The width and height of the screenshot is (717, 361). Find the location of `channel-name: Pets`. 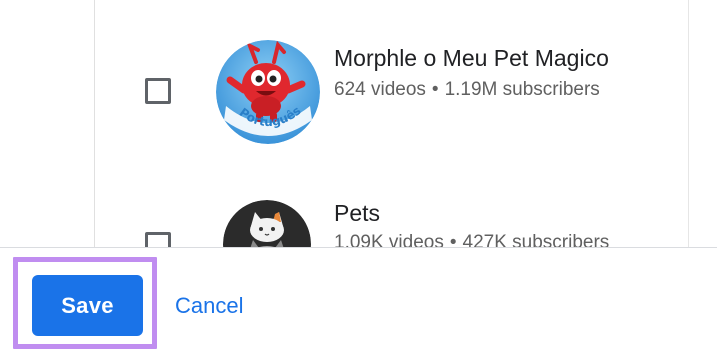

channel-name: Pets is located at coordinates (357, 213).